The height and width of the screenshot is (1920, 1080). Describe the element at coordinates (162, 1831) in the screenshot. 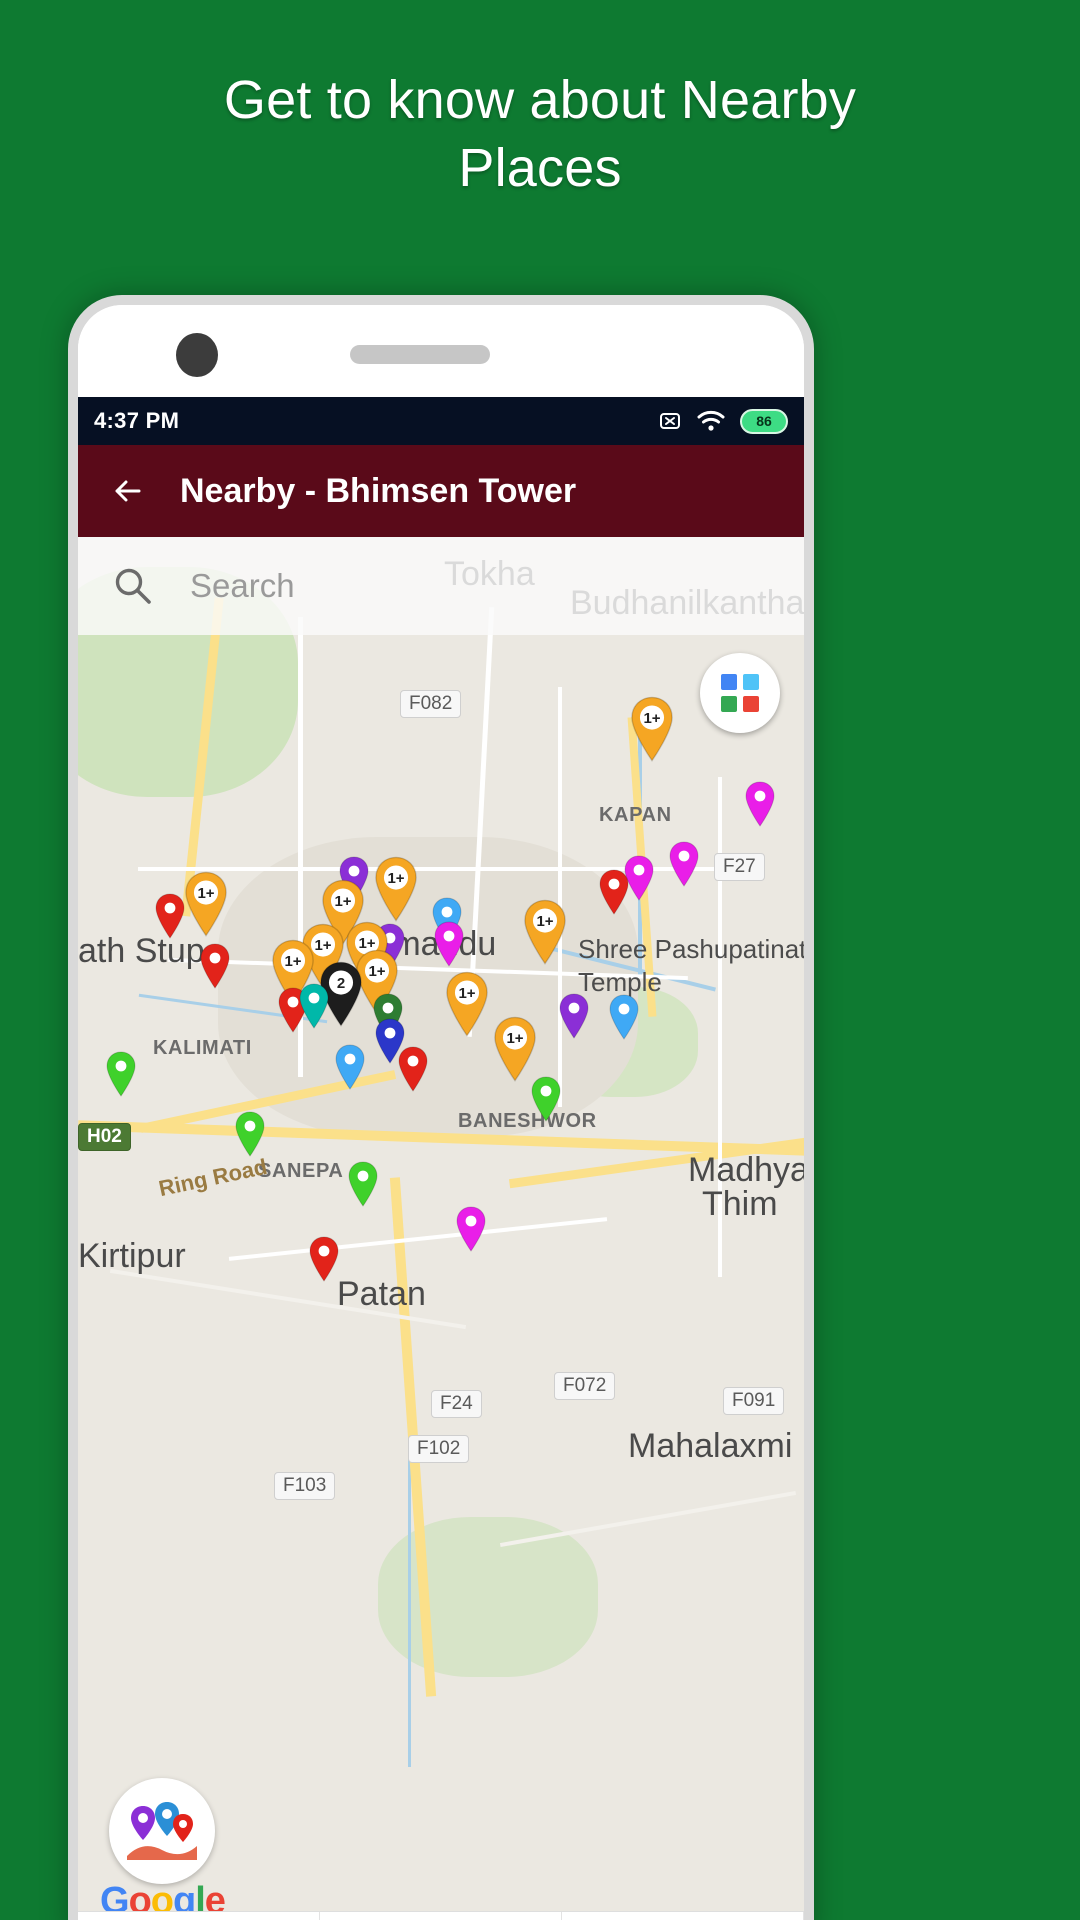

I see `map-pins-badge-icon` at that location.